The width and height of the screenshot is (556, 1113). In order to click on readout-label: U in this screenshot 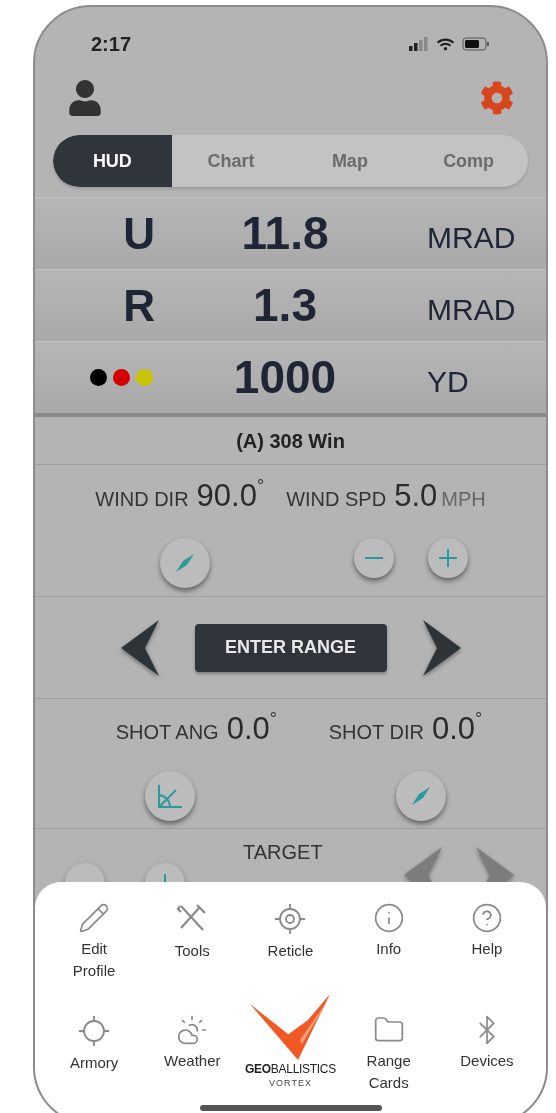, I will do `click(139, 233)`.